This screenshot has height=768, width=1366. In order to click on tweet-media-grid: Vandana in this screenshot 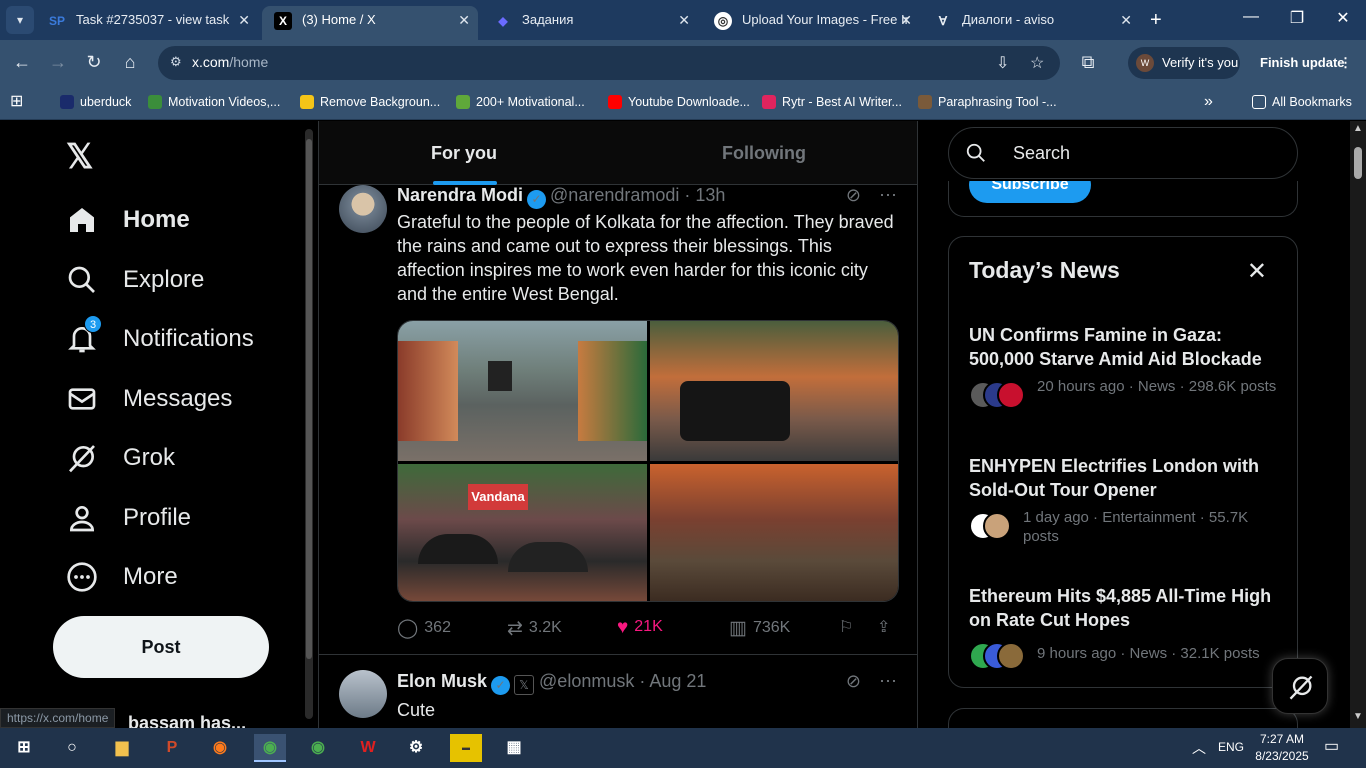, I will do `click(648, 461)`.